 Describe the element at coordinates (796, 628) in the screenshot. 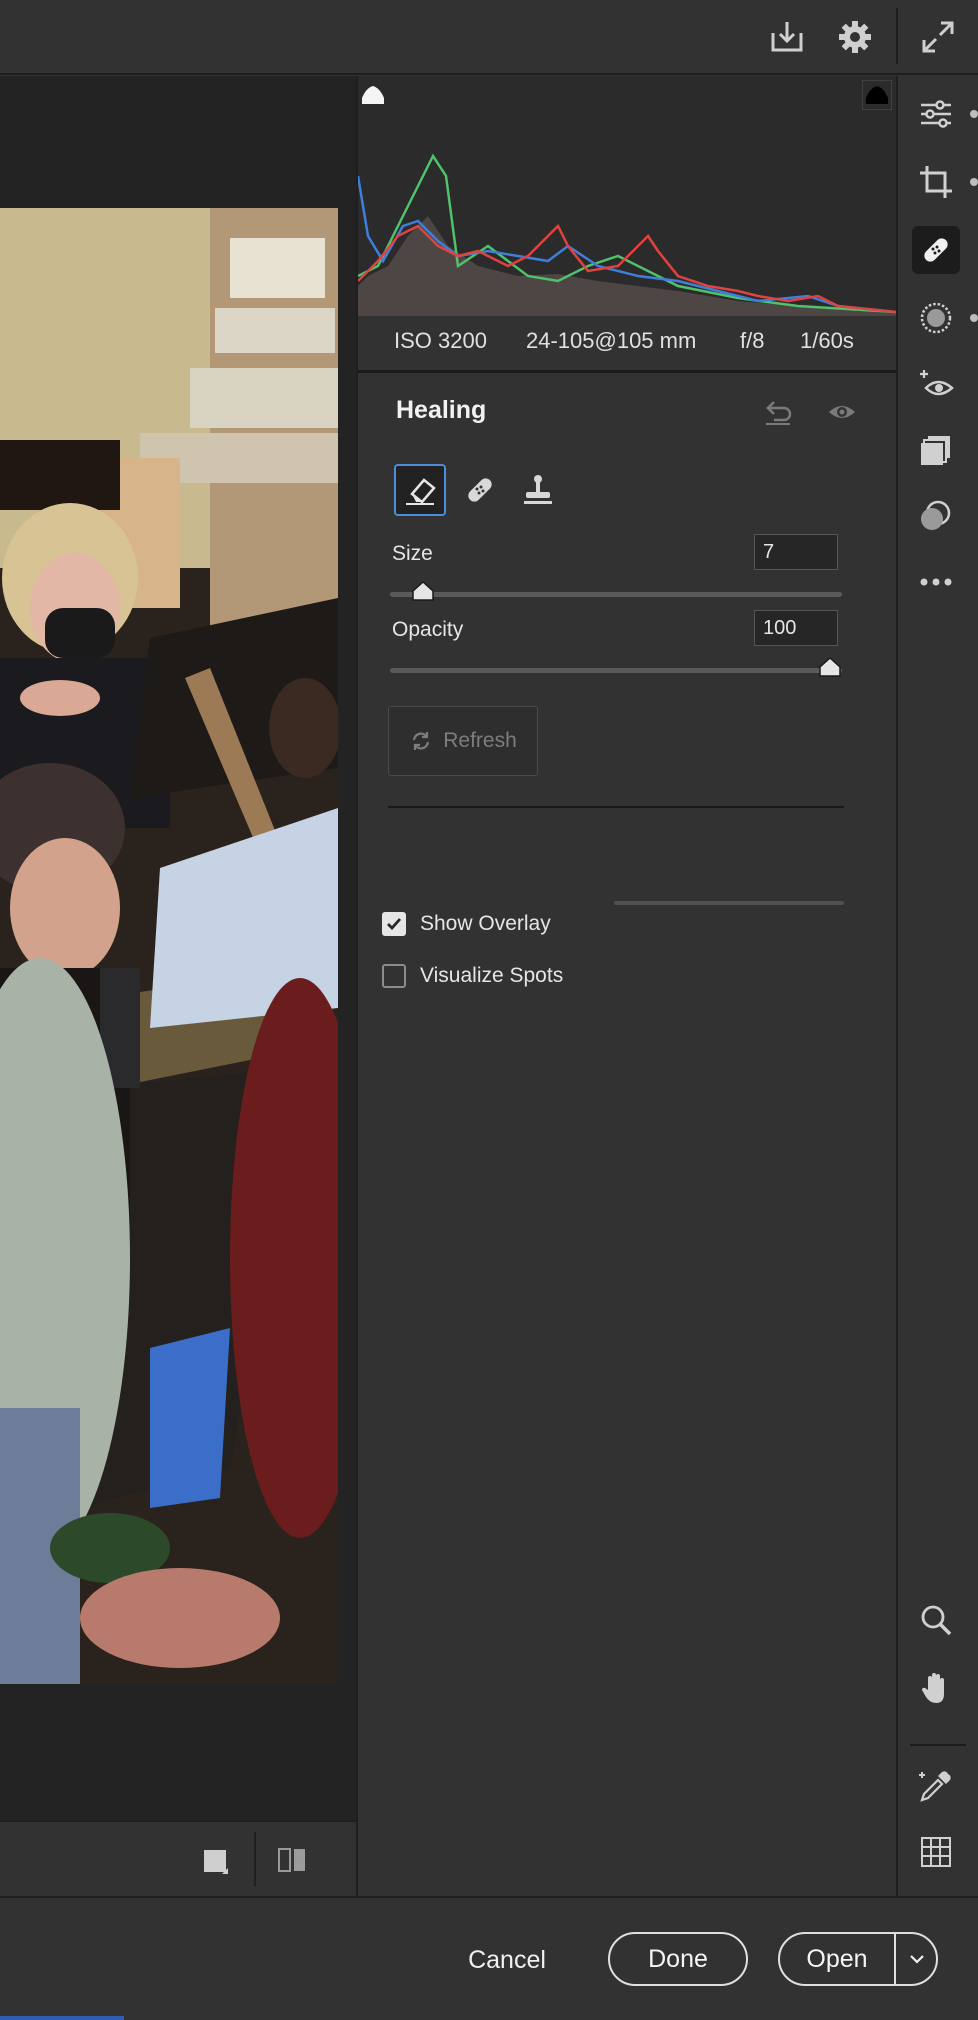

I see `opacity-input` at that location.